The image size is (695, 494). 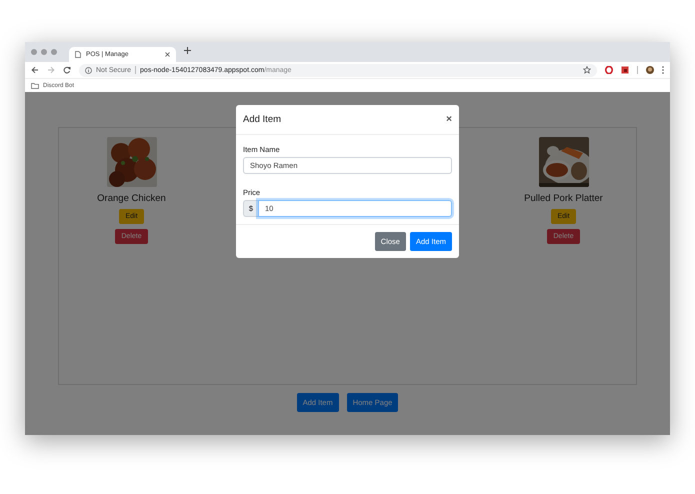 What do you see at coordinates (587, 70) in the screenshot?
I see `star-icon` at bounding box center [587, 70].